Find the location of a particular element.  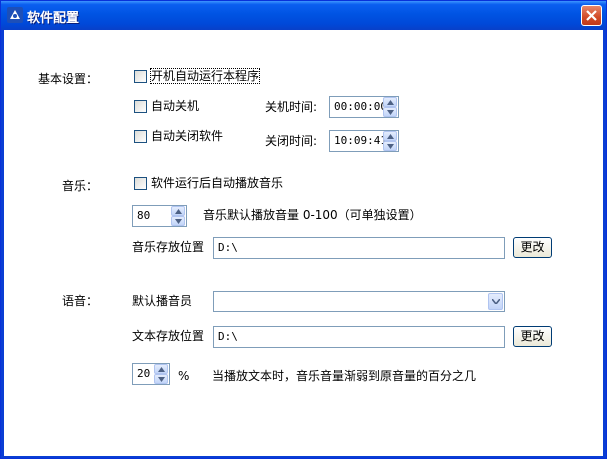

announcer-label: 默认播音员 is located at coordinates (162, 301).